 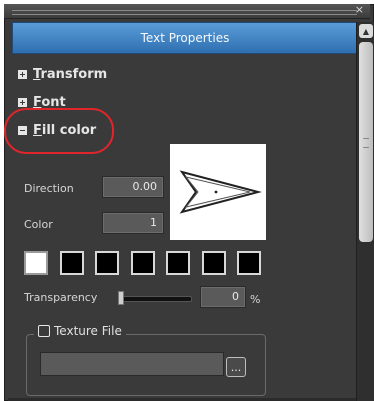 I want to click on direction-preview, so click(x=218, y=192).